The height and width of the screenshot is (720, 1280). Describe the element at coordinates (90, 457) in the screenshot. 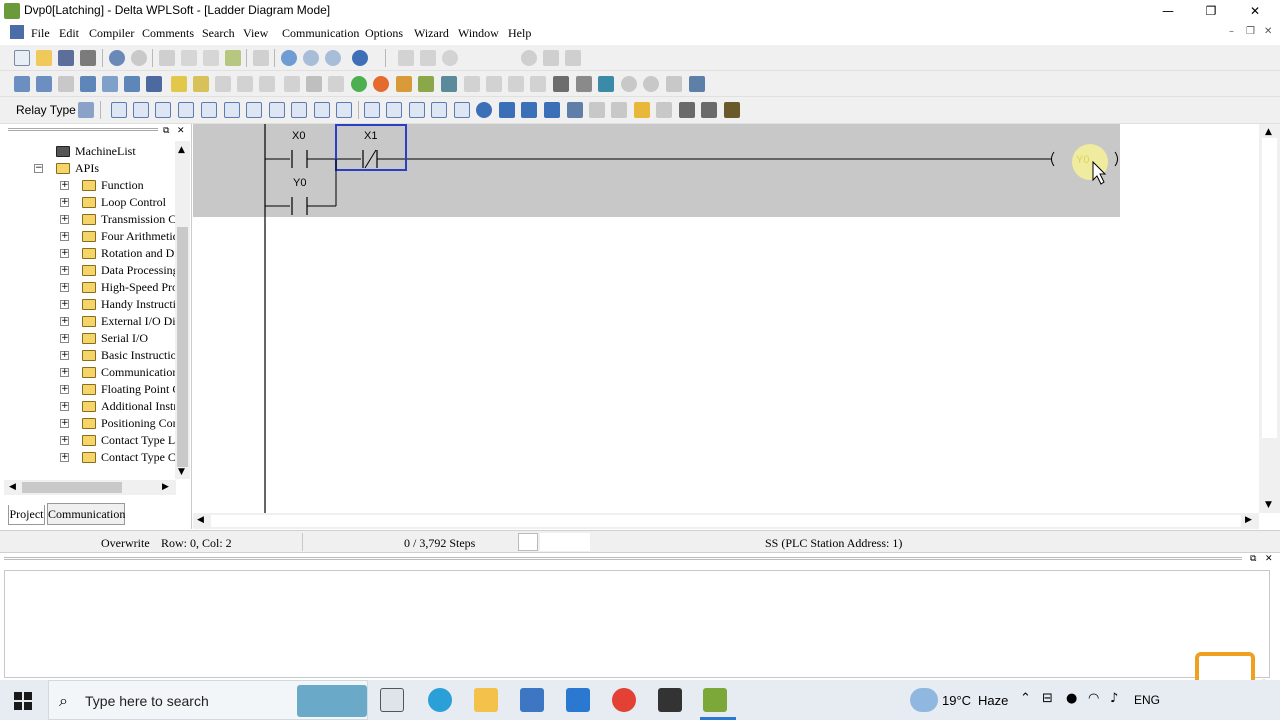

I see `tree-item: + Contact Type C` at that location.